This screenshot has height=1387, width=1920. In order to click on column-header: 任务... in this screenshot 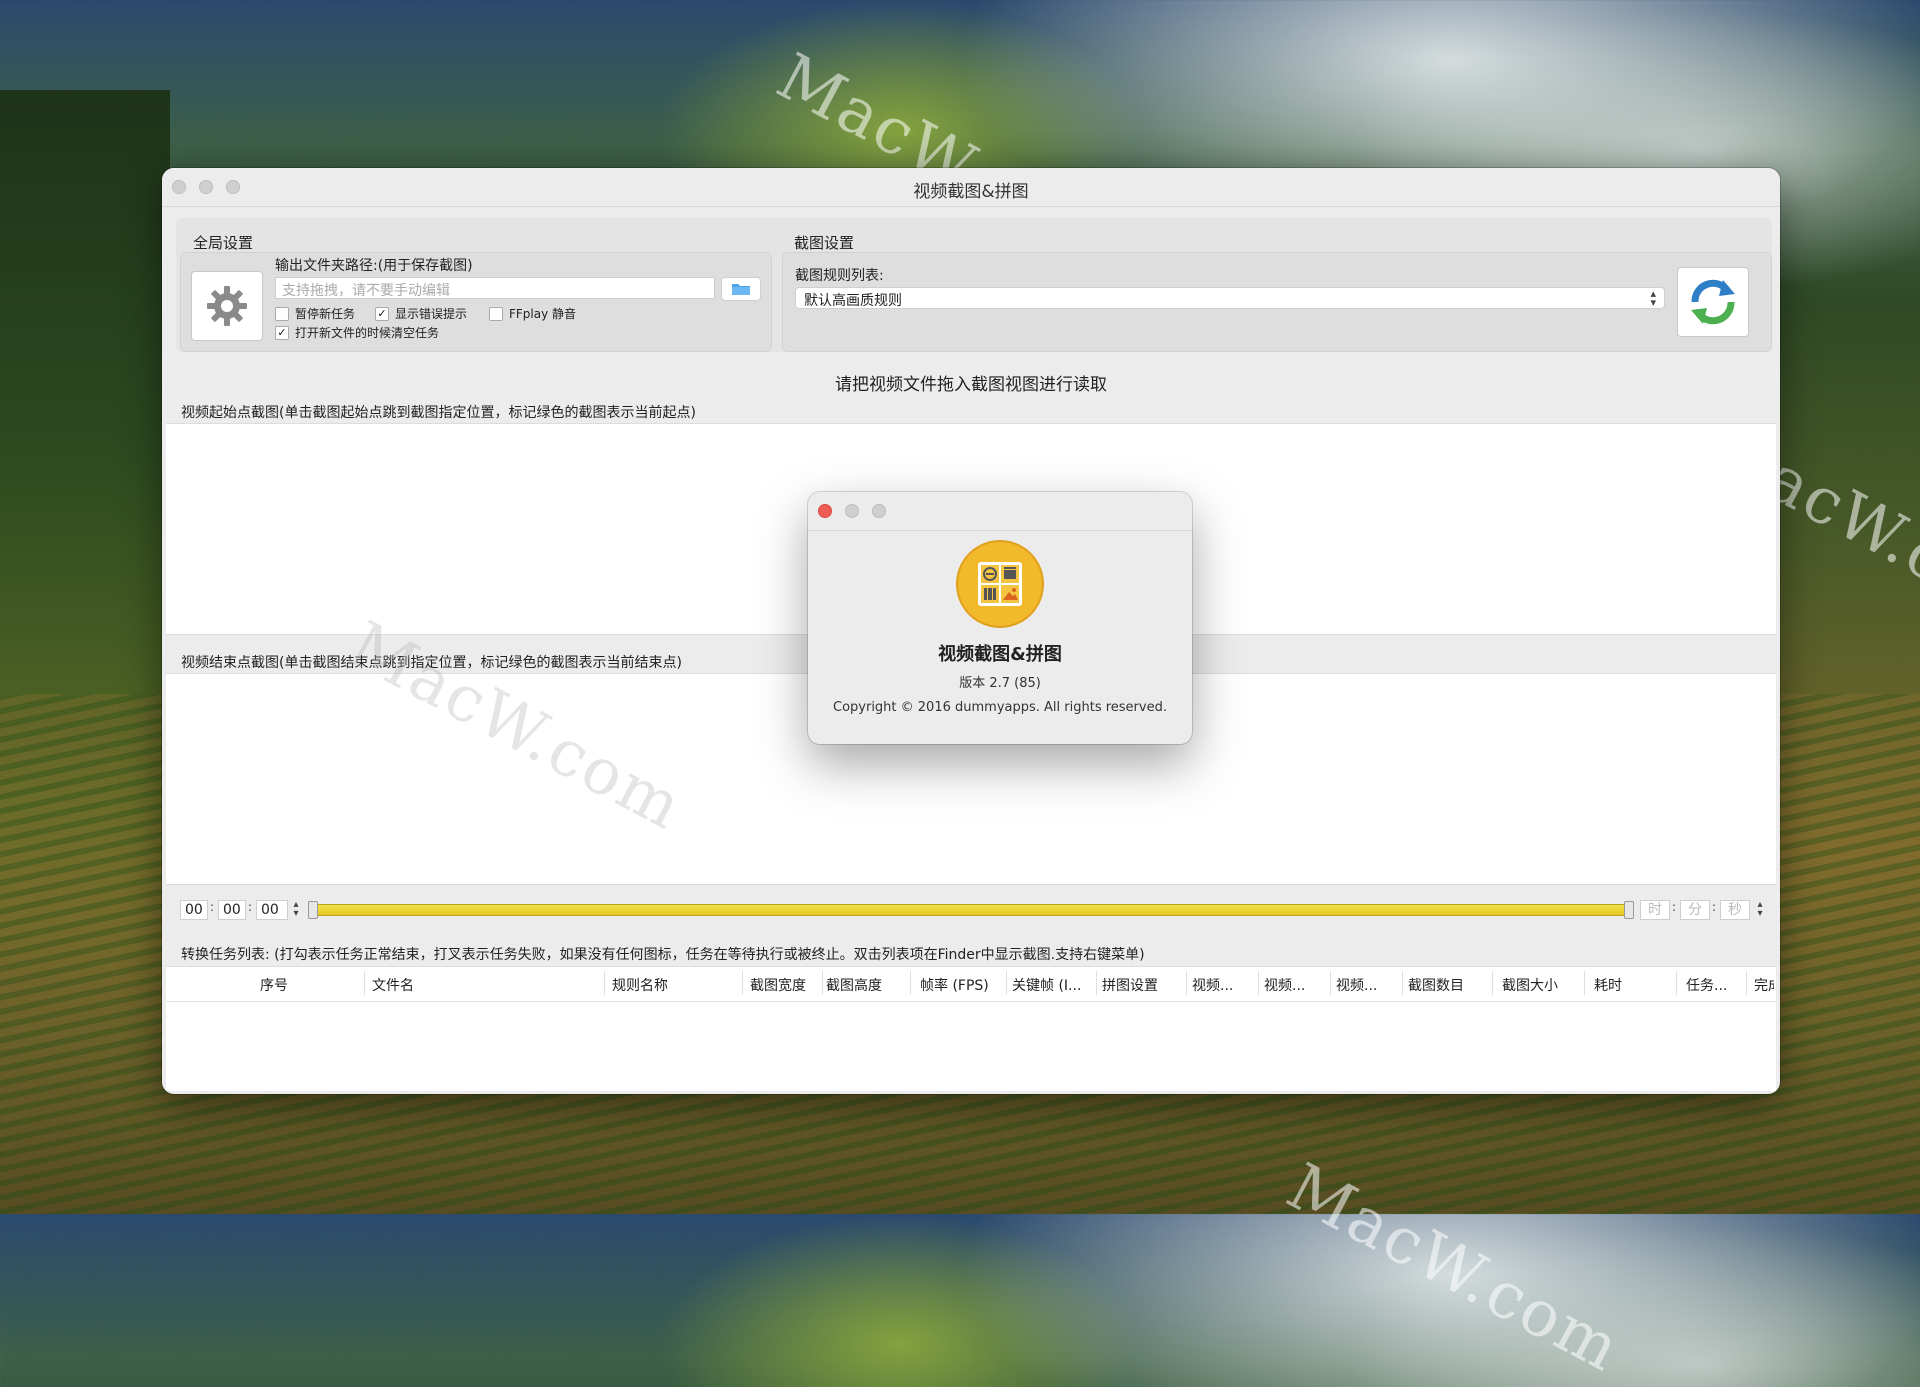, I will do `click(1706, 985)`.